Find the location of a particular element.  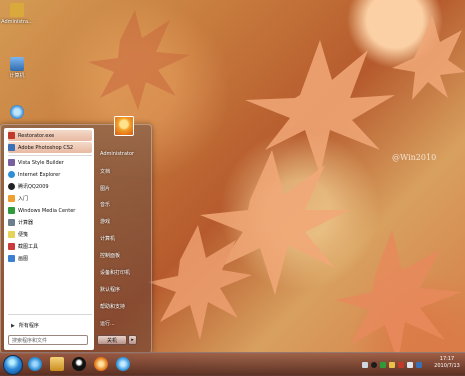

antivirus-tray-icon is located at coordinates (383, 365).